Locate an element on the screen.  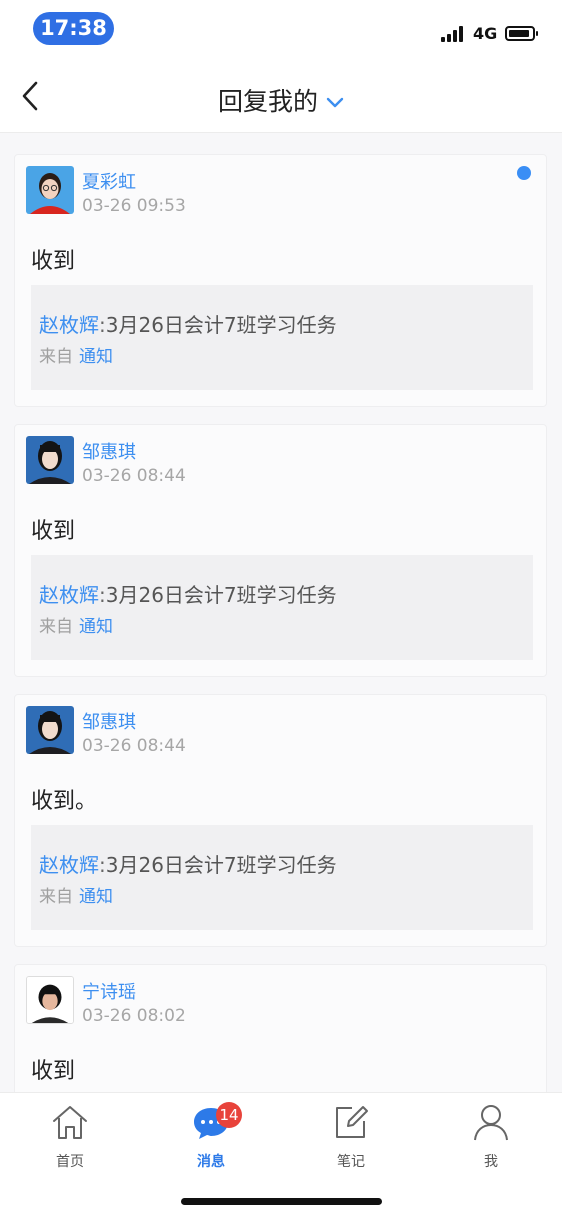
unread-dot is located at coordinates (524, 173).